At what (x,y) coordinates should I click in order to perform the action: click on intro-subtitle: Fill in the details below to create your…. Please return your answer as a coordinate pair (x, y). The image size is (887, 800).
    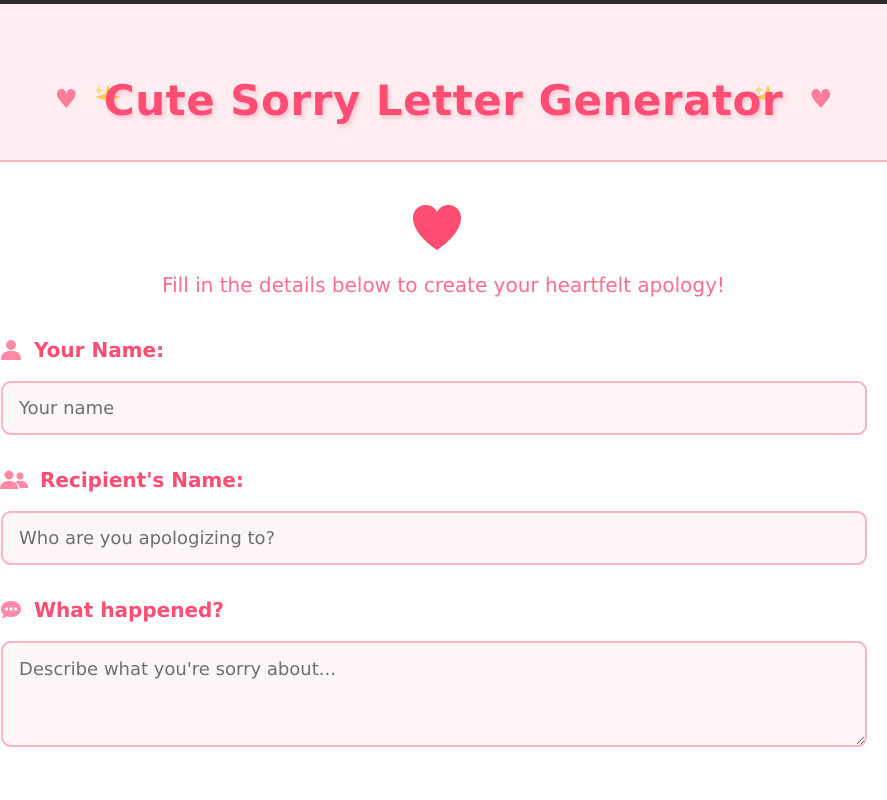
    Looking at the image, I should click on (443, 285).